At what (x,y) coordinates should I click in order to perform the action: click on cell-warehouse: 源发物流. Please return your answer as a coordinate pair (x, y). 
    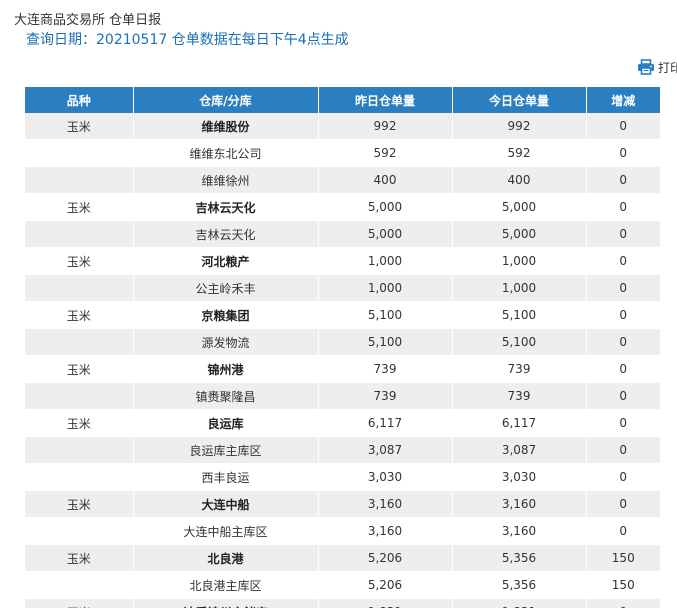
    Looking at the image, I should click on (226, 342).